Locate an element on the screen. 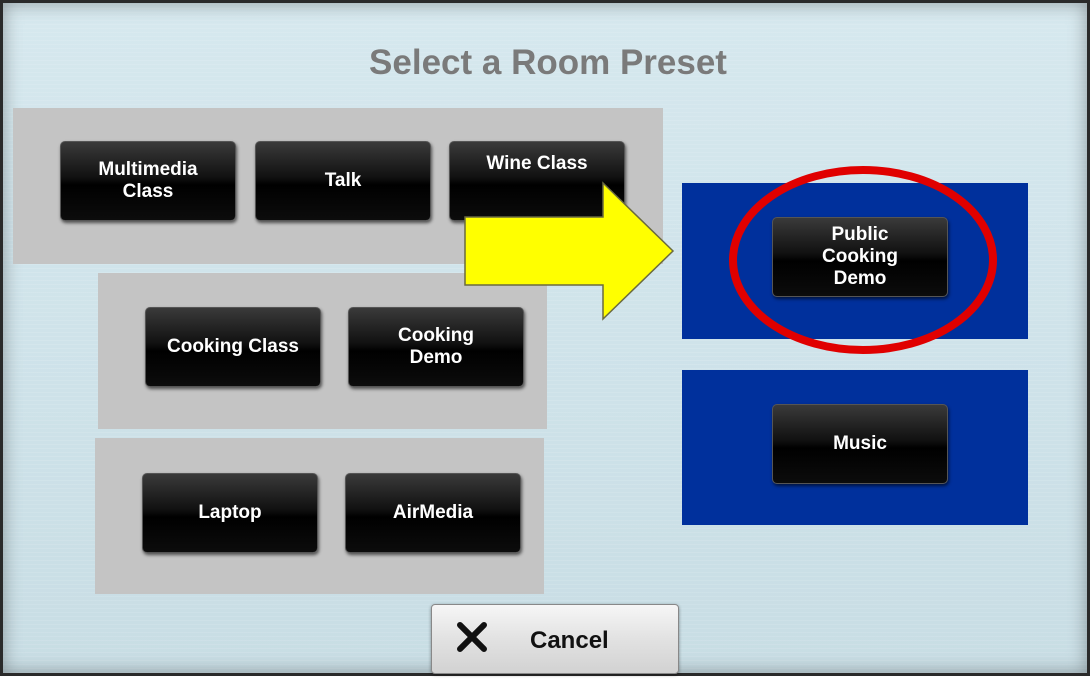 This screenshot has height=679, width=1090. highlight-panel-bottom: Music is located at coordinates (855, 447).